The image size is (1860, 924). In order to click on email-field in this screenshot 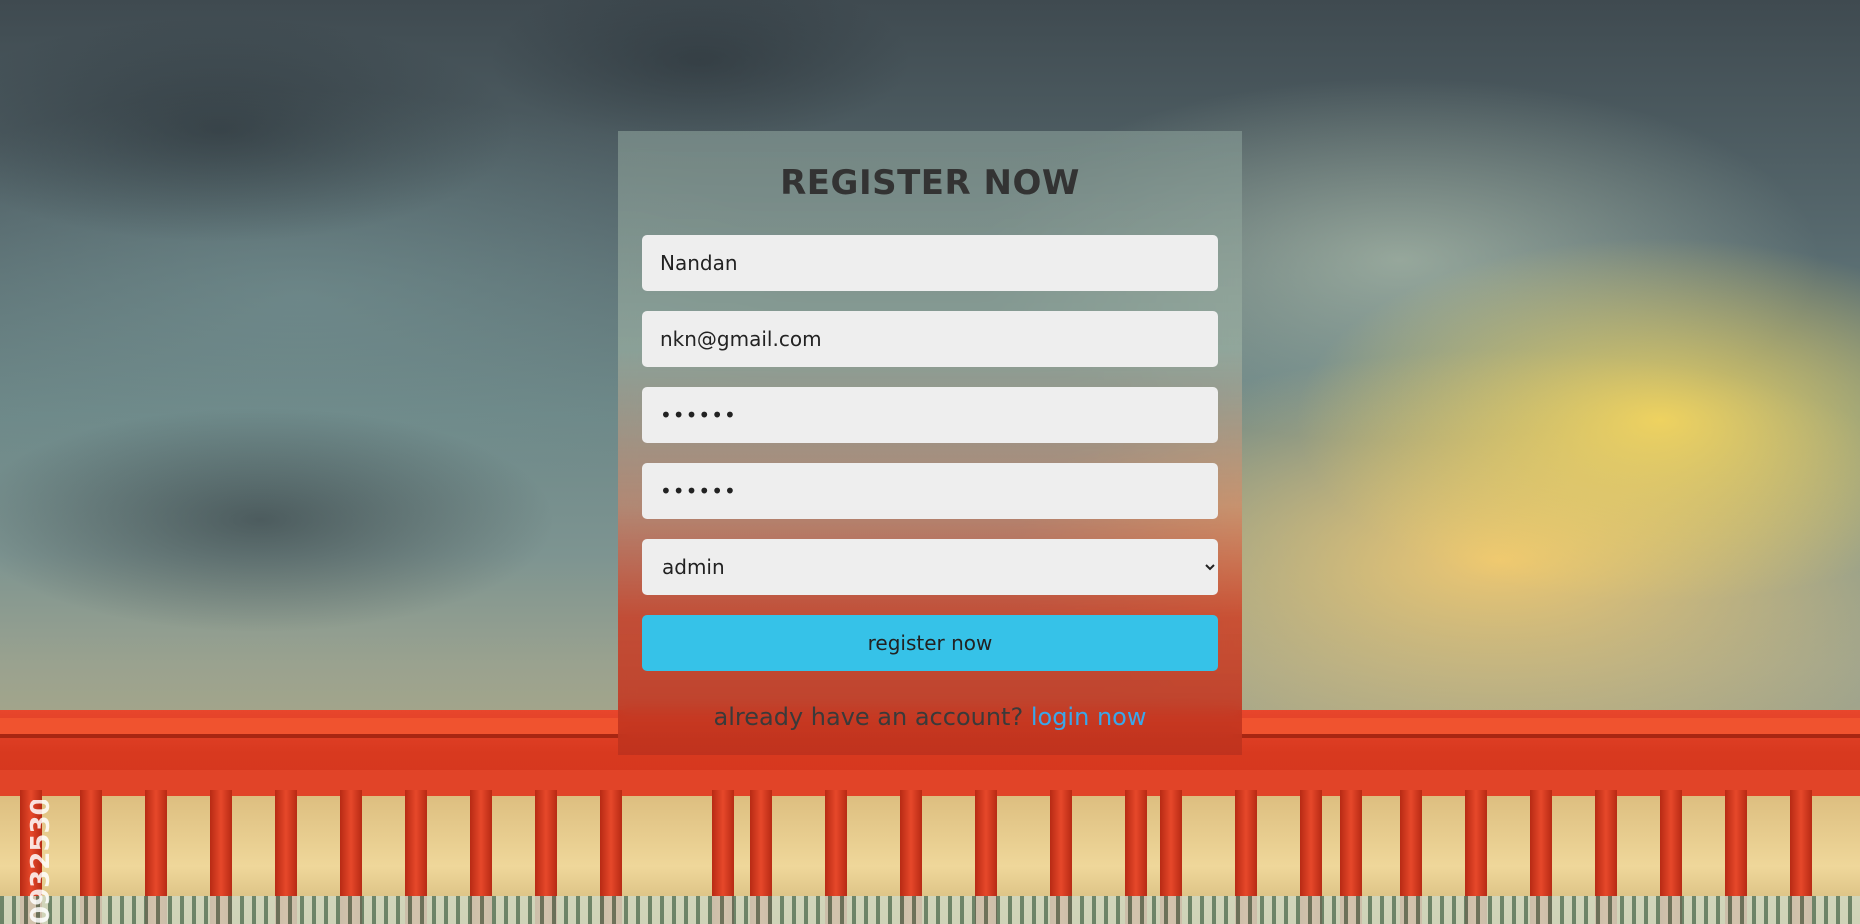, I will do `click(930, 339)`.